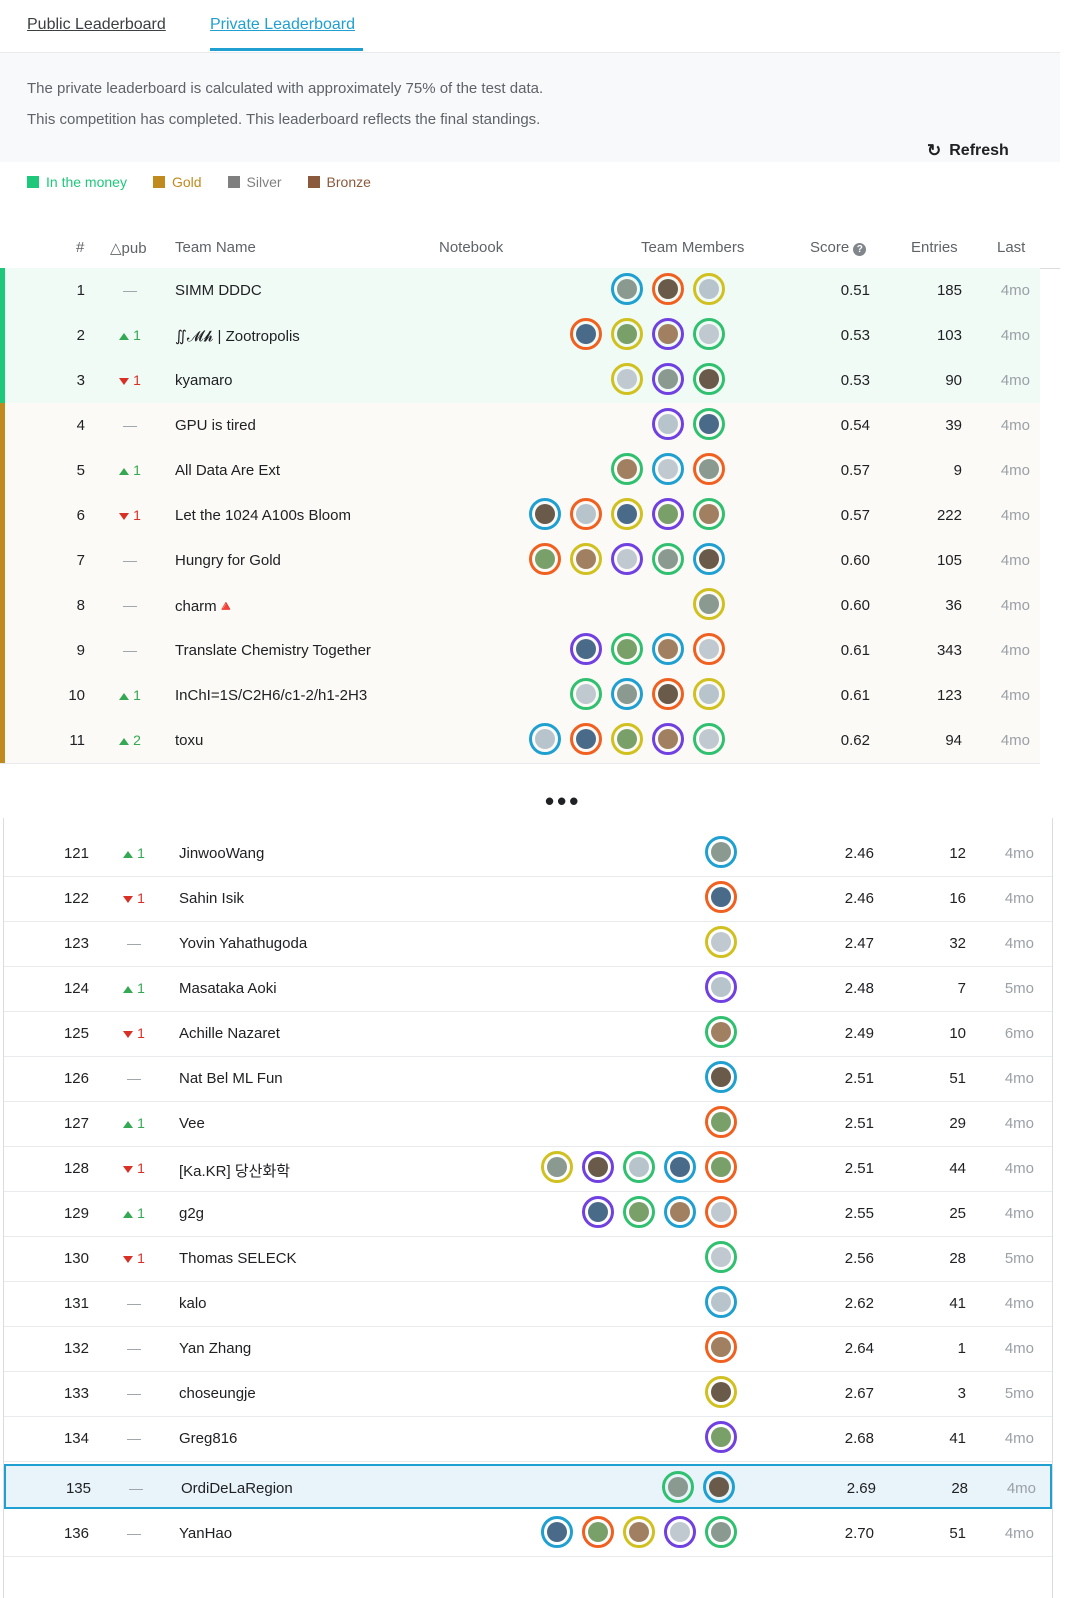 This screenshot has height=1598, width=1071. Describe the element at coordinates (1011, 247) in the screenshot. I see `col-last: Last` at that location.